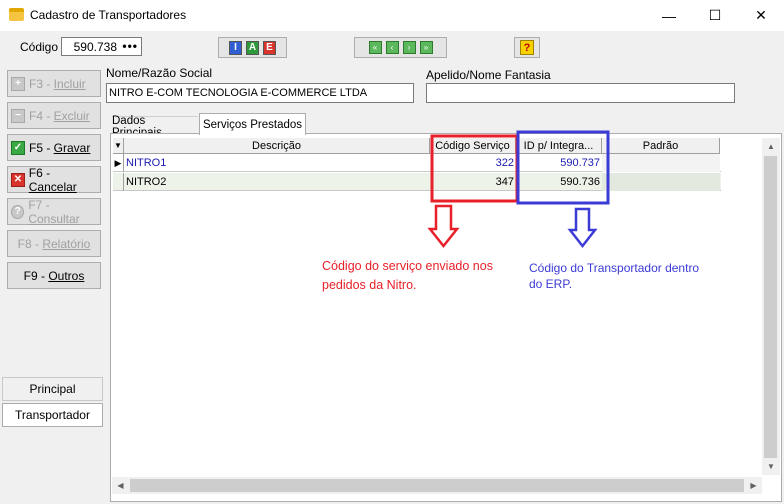 This screenshot has height=504, width=784. What do you see at coordinates (369, 285) in the screenshot?
I see `red-annotation-line2: pedidos da Nitro.` at bounding box center [369, 285].